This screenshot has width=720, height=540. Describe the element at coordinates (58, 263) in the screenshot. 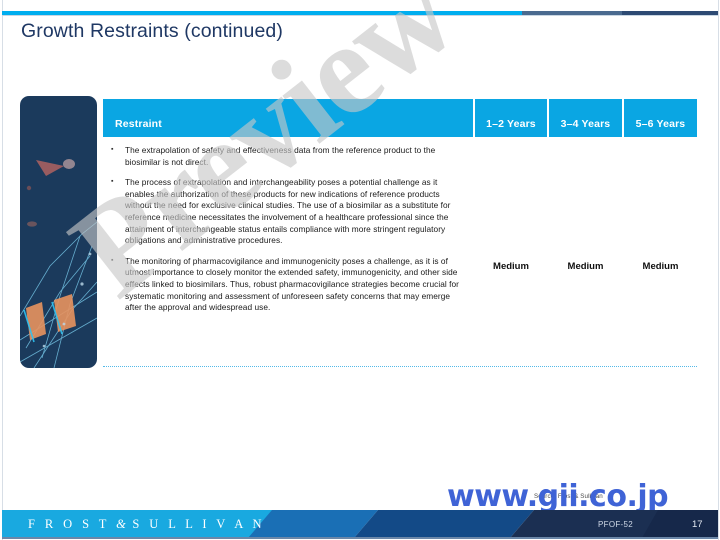

I see `abstract-network-graphic` at that location.